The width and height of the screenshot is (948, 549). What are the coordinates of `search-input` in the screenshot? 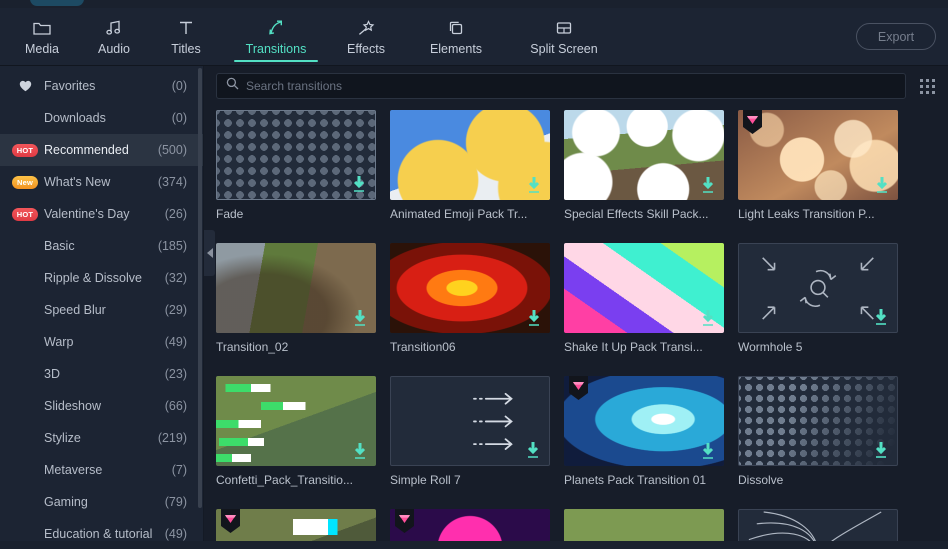 It's located at (571, 86).